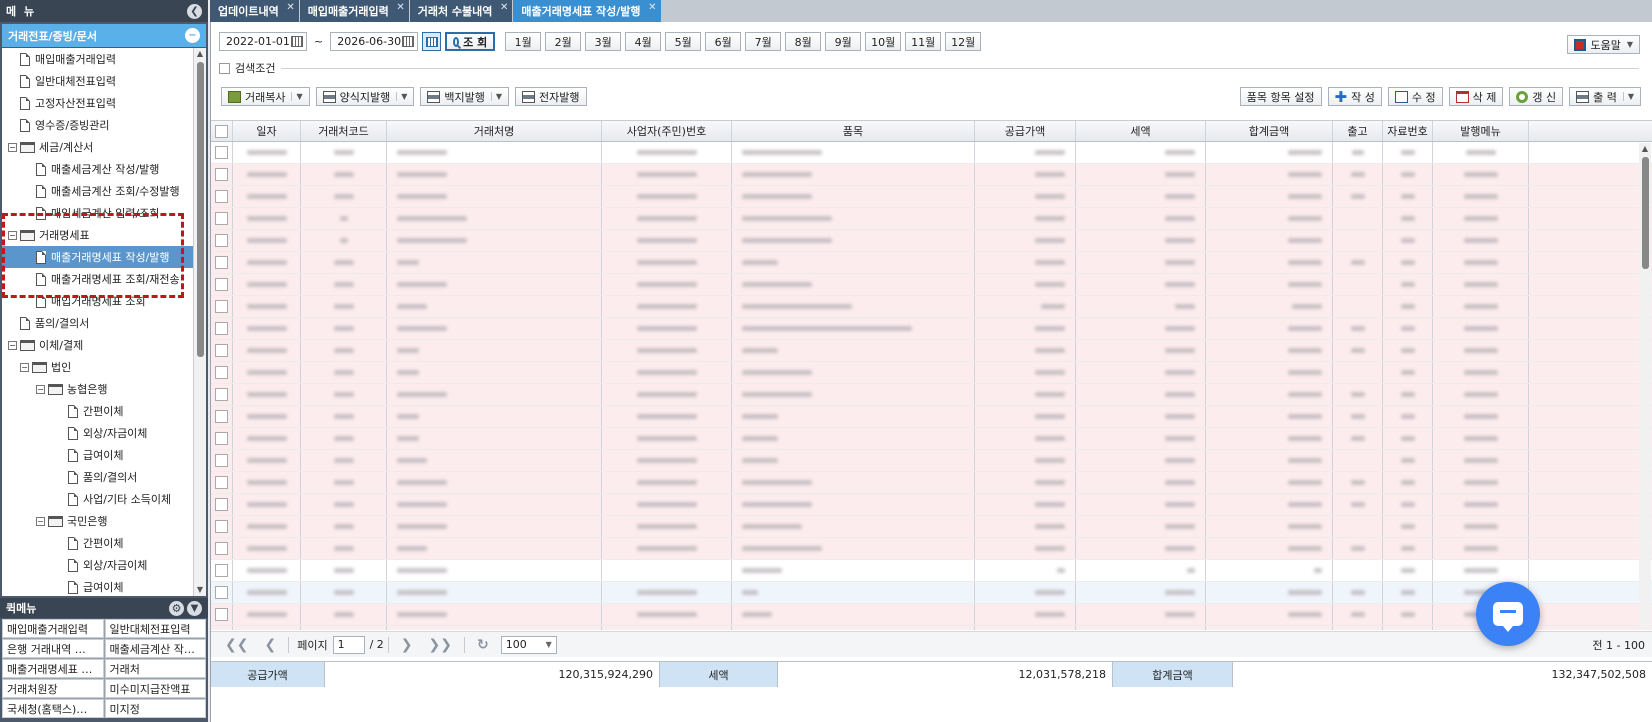  Describe the element at coordinates (97, 235) in the screenshot. I see `menu-tree-folder: − 거래명세표` at that location.